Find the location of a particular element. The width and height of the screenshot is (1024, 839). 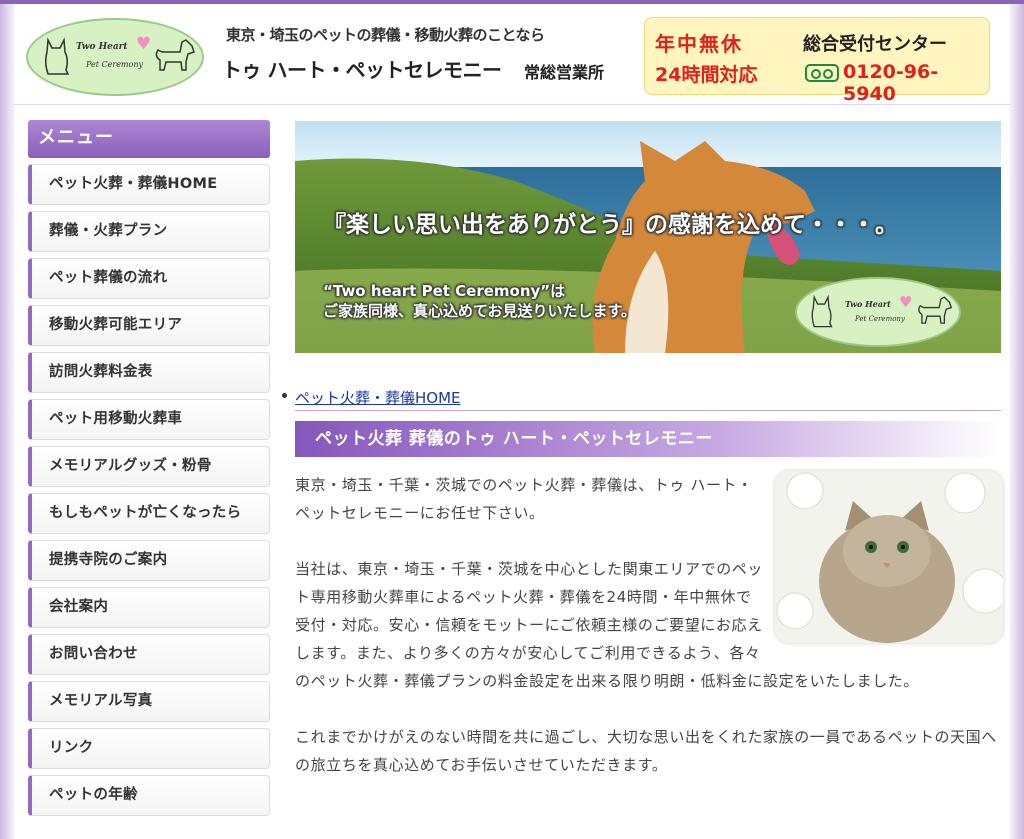

hero-logo-text-line2: Pet Ceremony is located at coordinates (880, 319).